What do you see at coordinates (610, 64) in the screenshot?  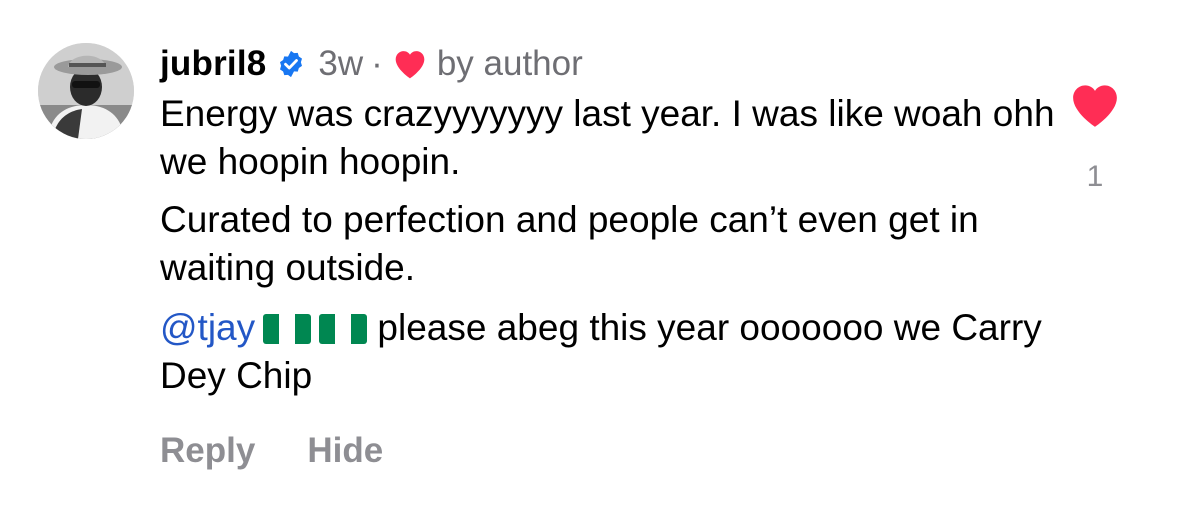 I see `comment-meta: jubril8 3w · by author` at bounding box center [610, 64].